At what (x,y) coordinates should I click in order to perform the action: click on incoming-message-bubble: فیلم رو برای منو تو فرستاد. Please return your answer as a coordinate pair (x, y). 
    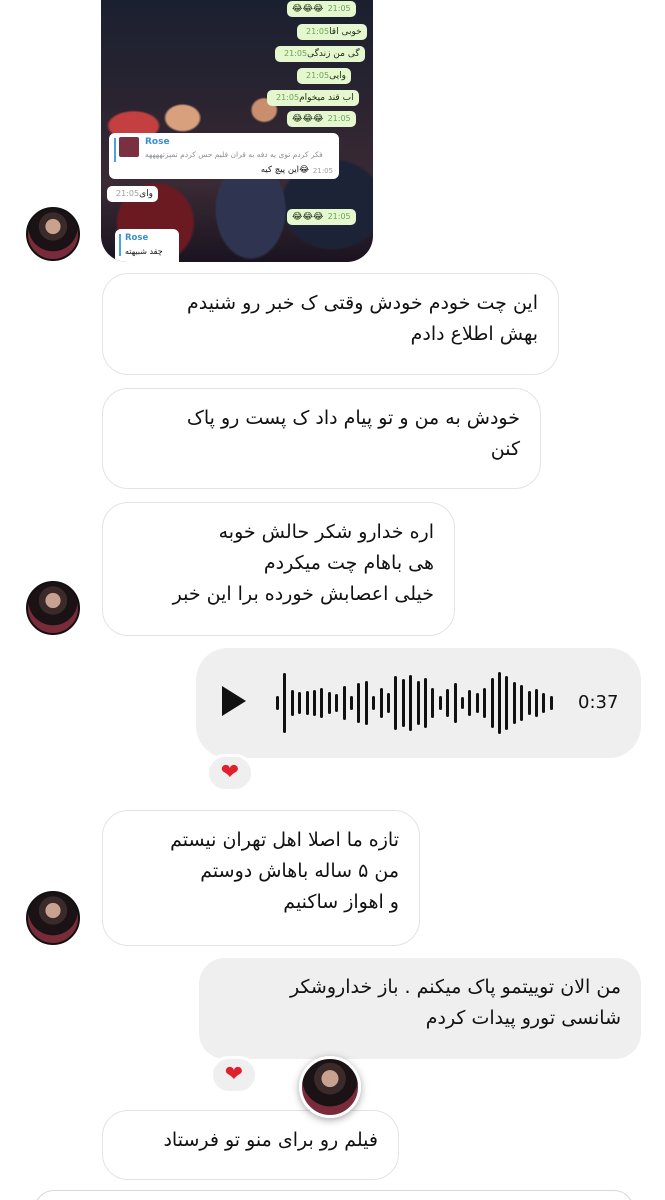
    Looking at the image, I should click on (250, 1145).